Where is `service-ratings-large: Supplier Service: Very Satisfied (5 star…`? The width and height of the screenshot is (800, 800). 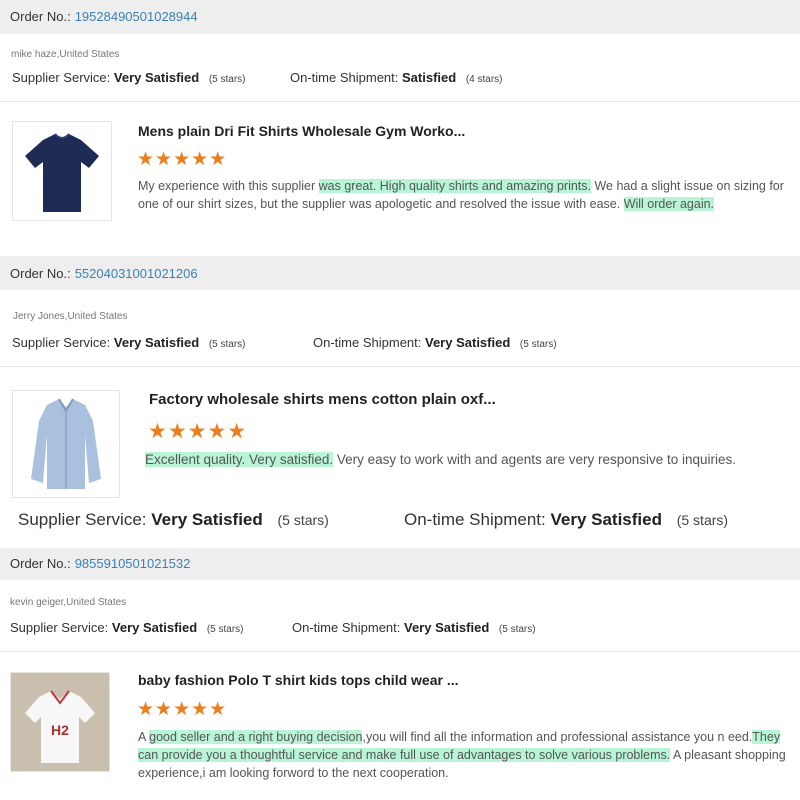
service-ratings-large: Supplier Service: Very Satisfied (5 star… is located at coordinates (173, 520).